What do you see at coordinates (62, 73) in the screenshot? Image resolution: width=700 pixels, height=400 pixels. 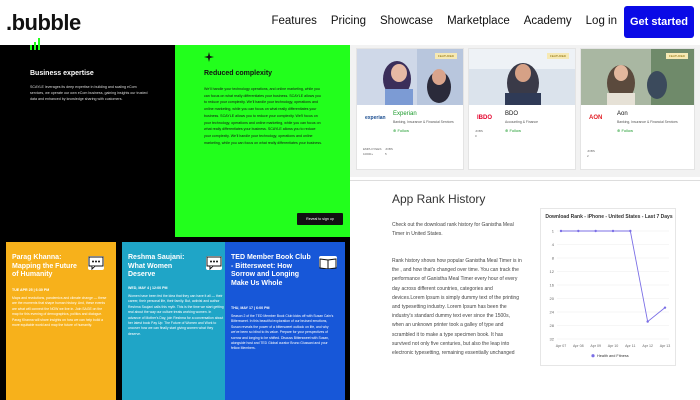 I see `business-expertise-title: Business expertise` at bounding box center [62, 73].